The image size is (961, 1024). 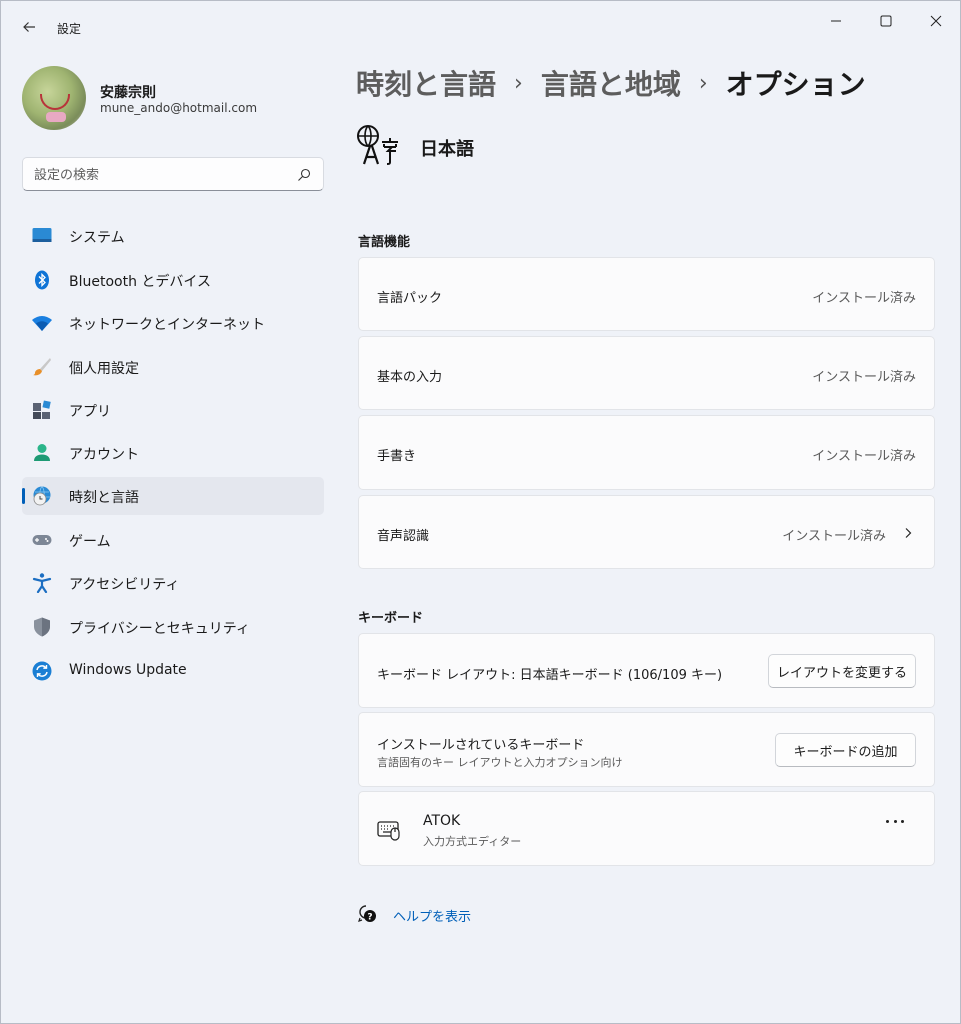 What do you see at coordinates (442, 821) in the screenshot?
I see `ime-name: ATOK` at bounding box center [442, 821].